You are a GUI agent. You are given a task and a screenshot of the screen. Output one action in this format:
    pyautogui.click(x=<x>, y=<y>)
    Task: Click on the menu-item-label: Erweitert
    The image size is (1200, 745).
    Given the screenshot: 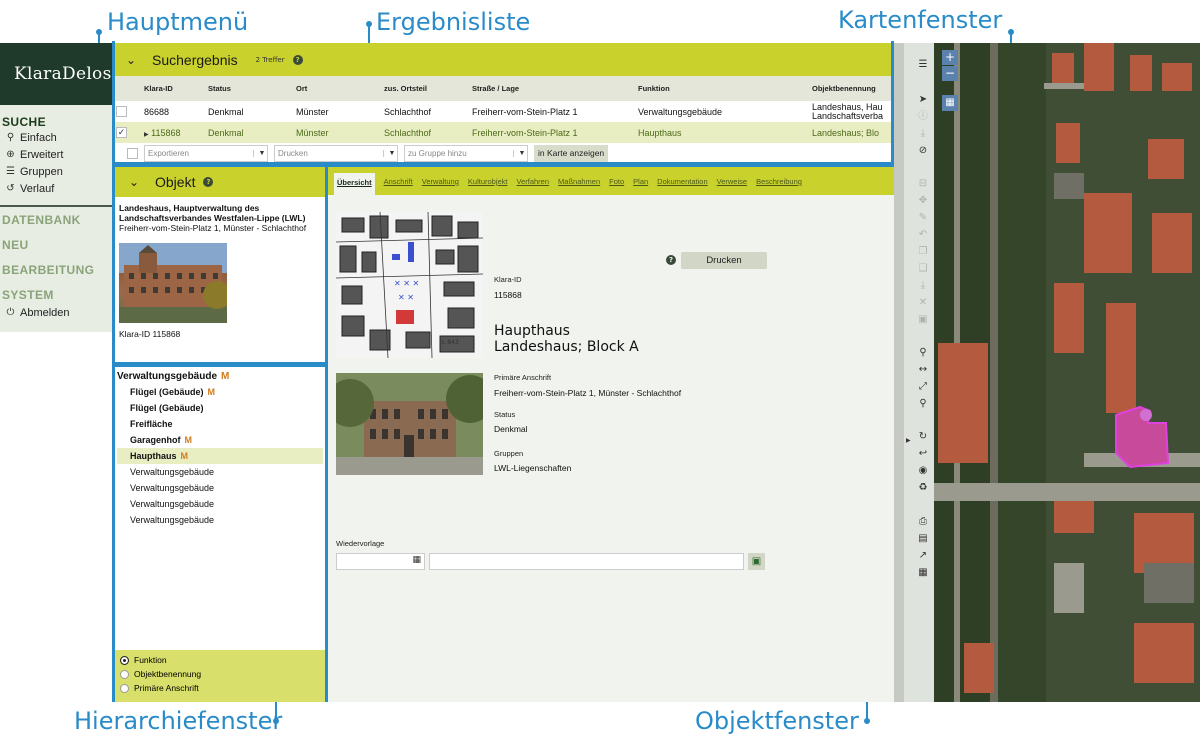 What is the action you would take?
    pyautogui.click(x=42, y=154)
    